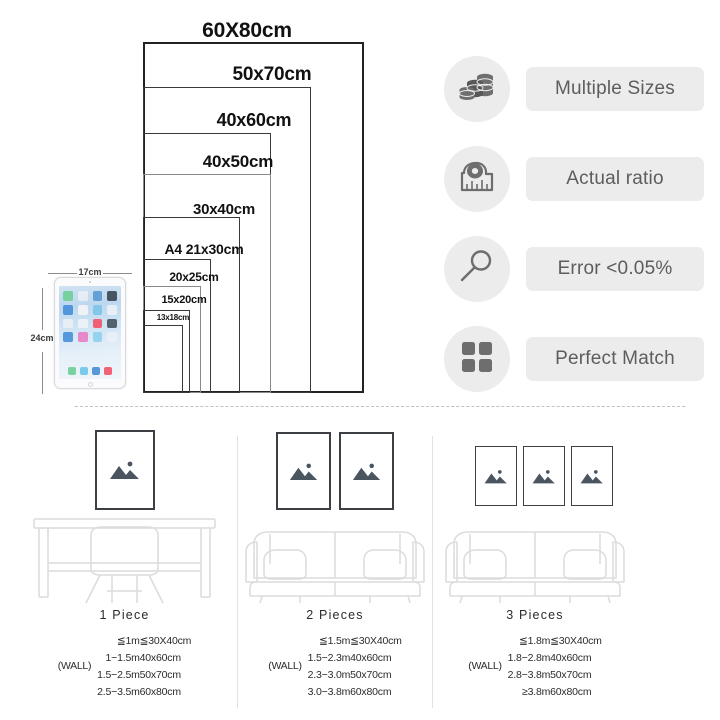  What do you see at coordinates (90, 316) in the screenshot?
I see `ipad-app-grid` at bounding box center [90, 316].